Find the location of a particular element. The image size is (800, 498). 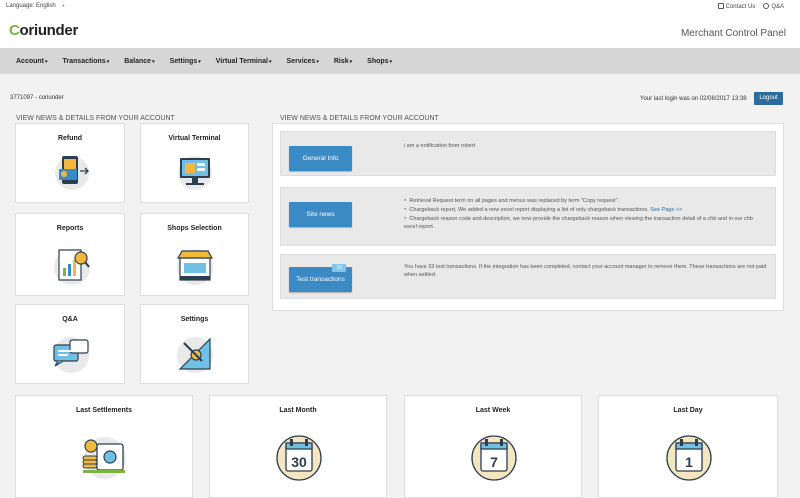

refund-tile: Refund is located at coordinates (70, 163).